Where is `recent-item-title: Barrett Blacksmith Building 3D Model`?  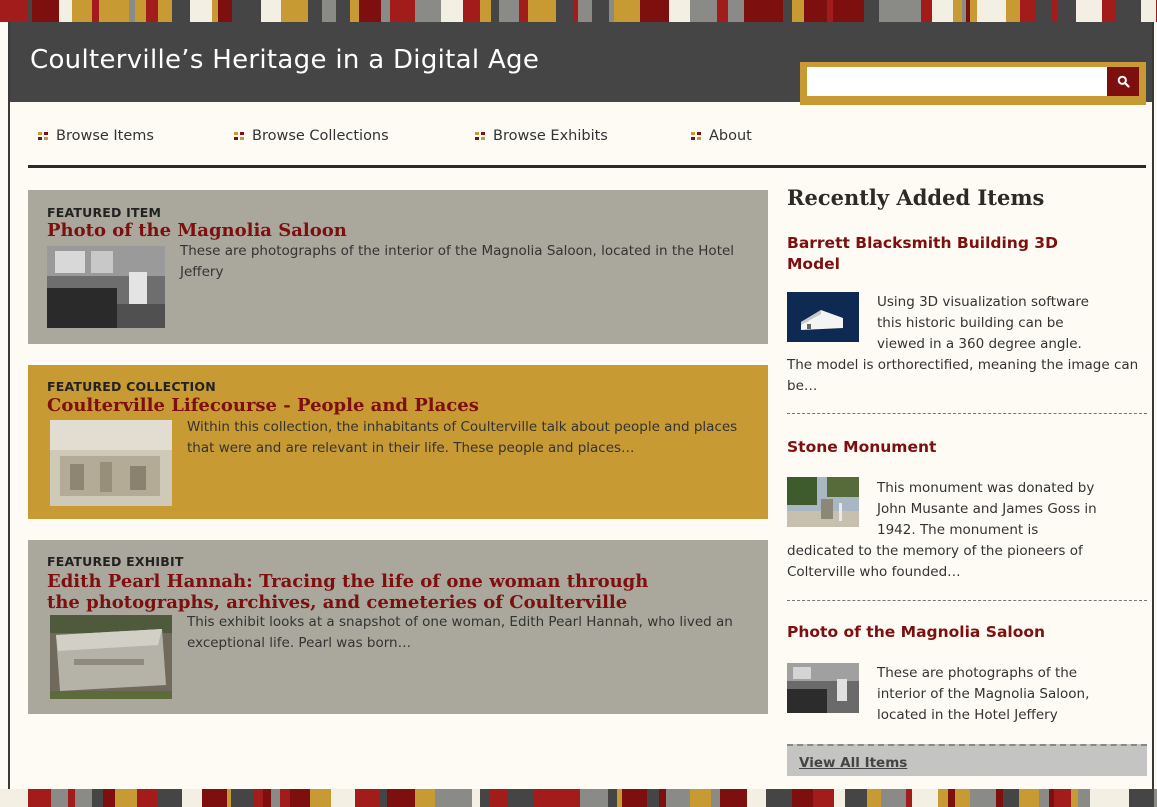 recent-item-title: Barrett Blacksmith Building 3D Model is located at coordinates (967, 254).